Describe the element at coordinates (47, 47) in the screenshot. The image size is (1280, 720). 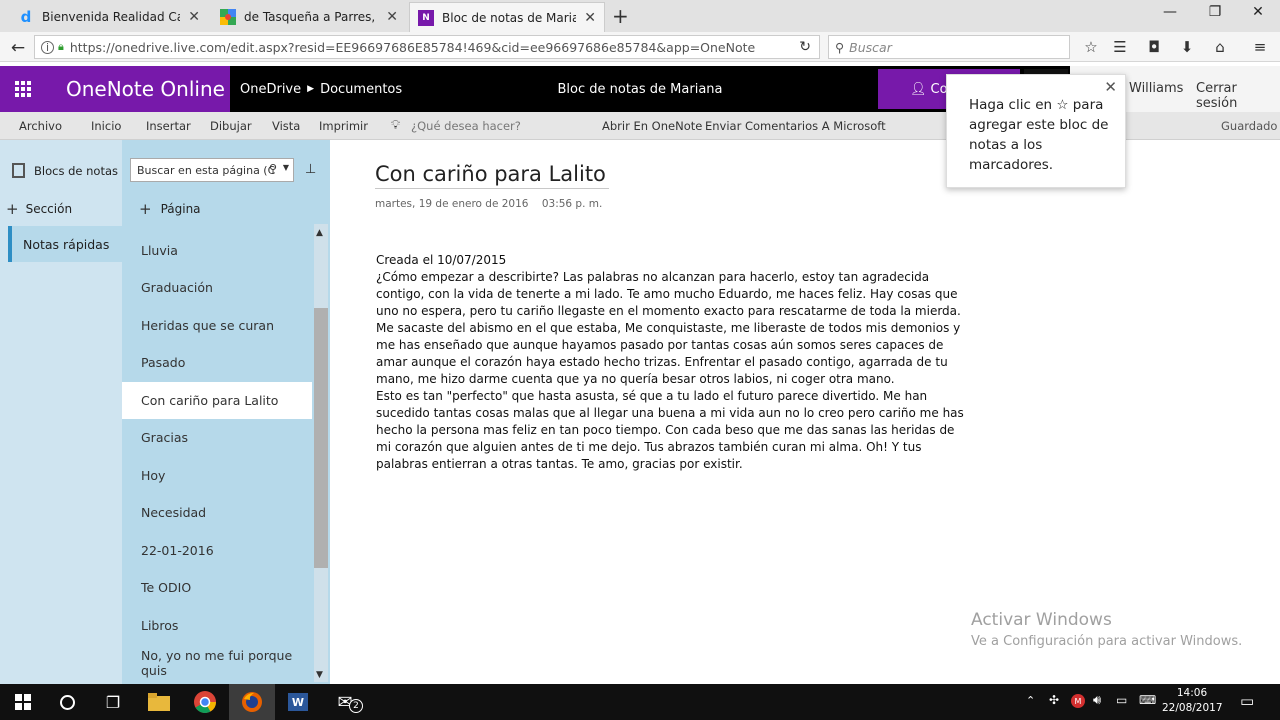
I see `info-icon: i` at that location.